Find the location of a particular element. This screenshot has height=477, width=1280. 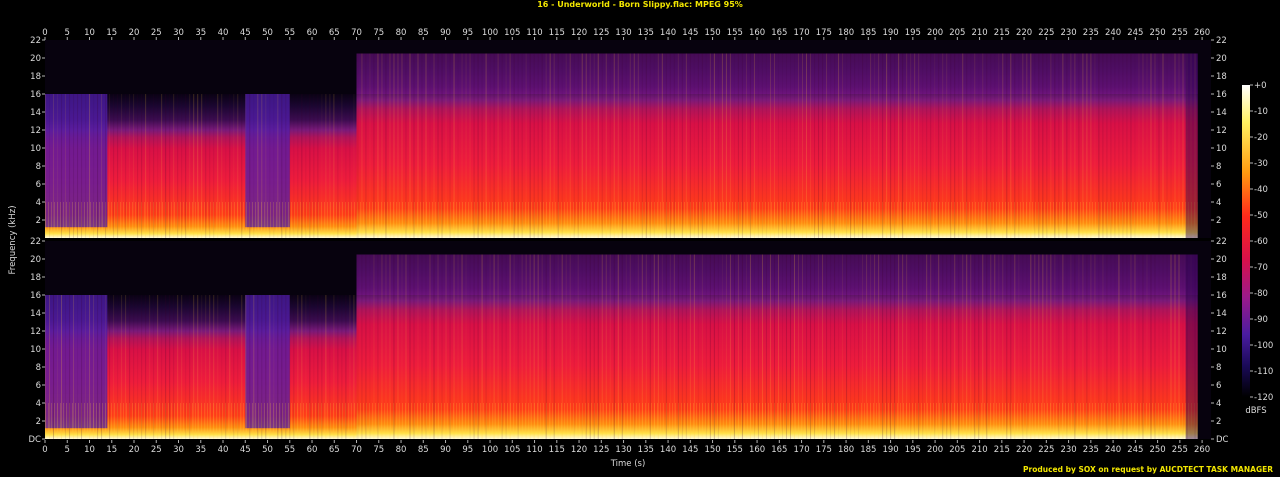

x-axis-label: Time (s) is located at coordinates (628, 464).